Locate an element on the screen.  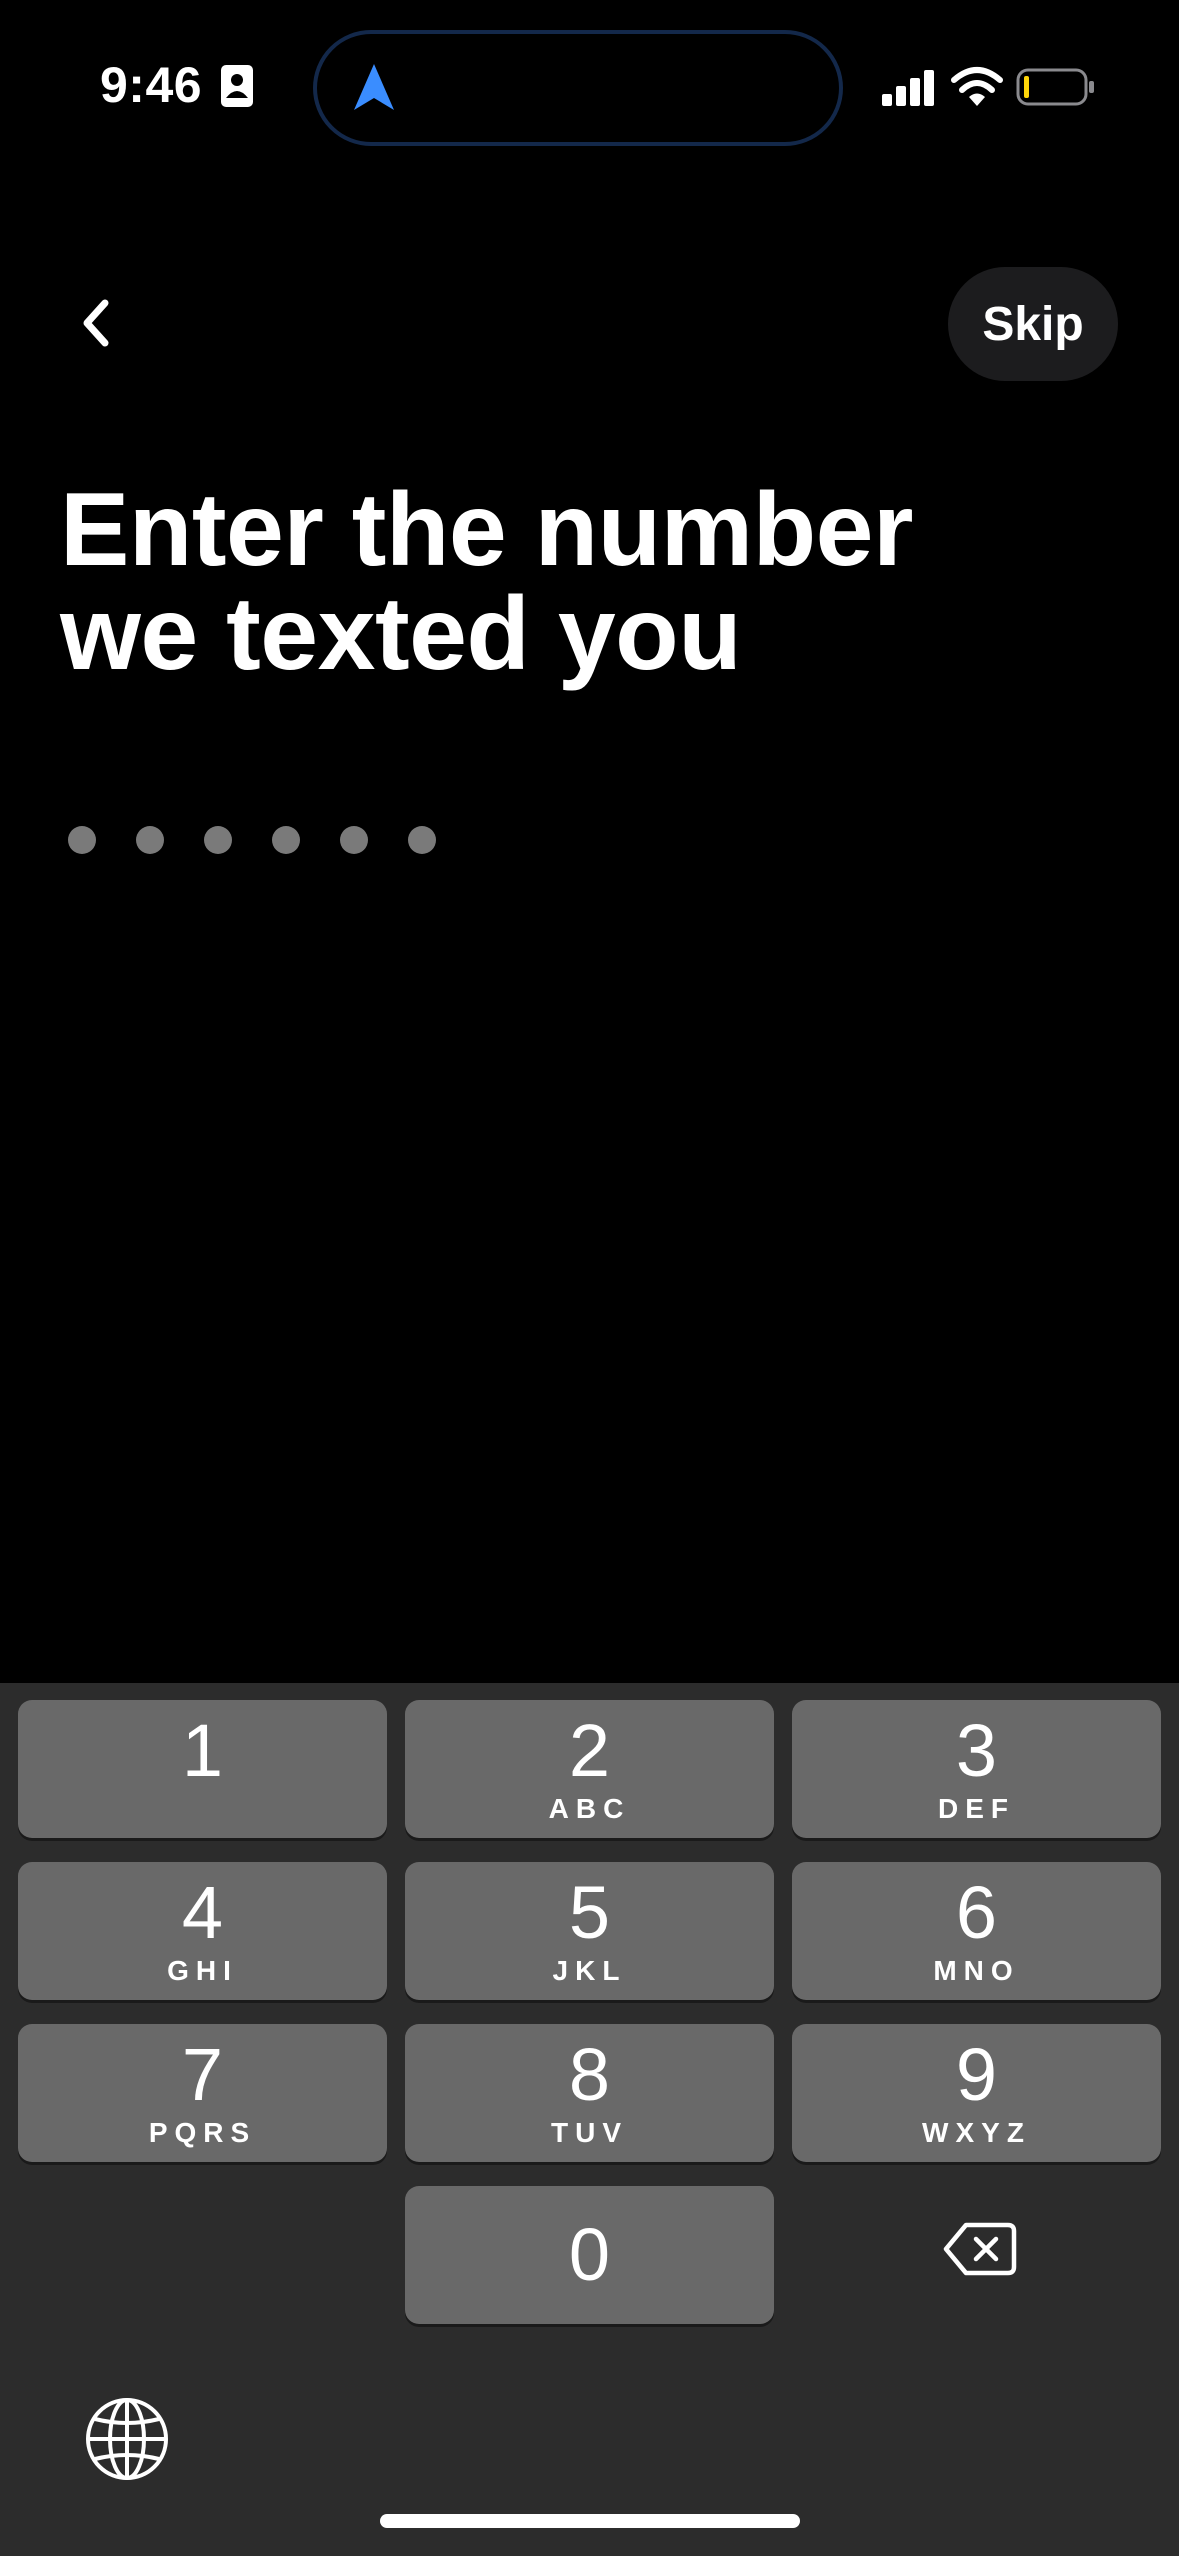
globe-icon is located at coordinates (127, 2443).